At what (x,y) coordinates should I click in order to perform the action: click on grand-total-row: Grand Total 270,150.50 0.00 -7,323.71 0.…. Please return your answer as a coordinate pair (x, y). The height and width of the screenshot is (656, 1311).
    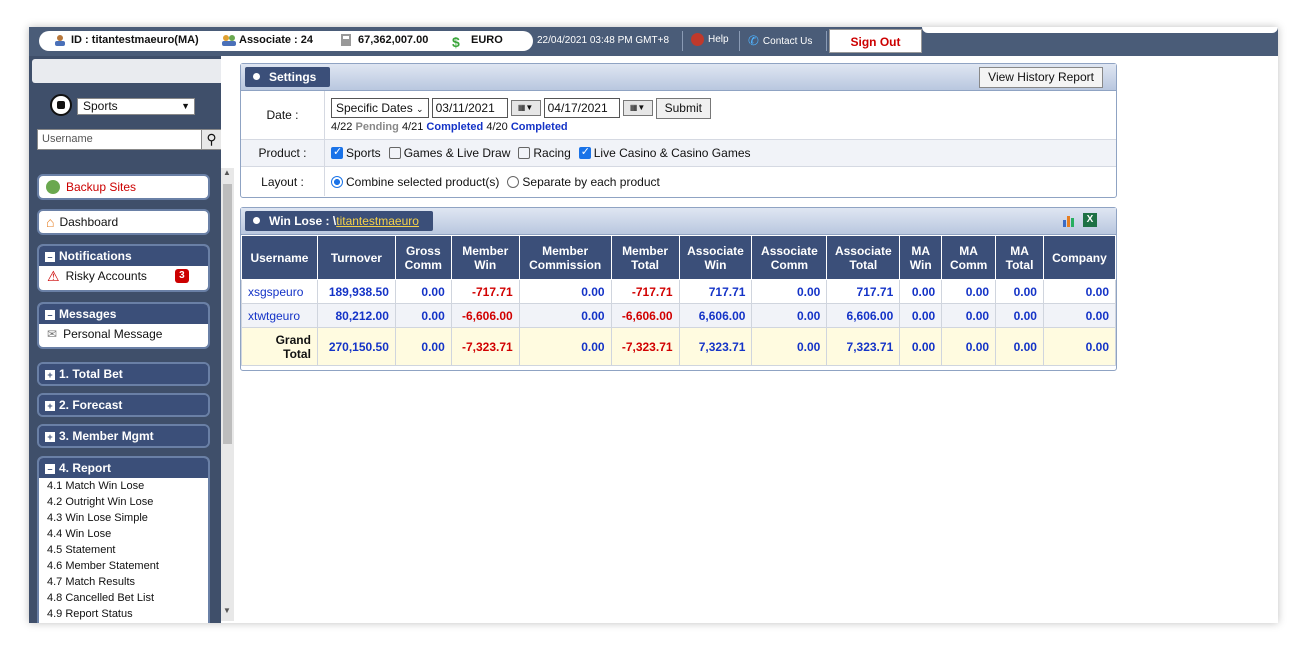
    Looking at the image, I should click on (679, 346).